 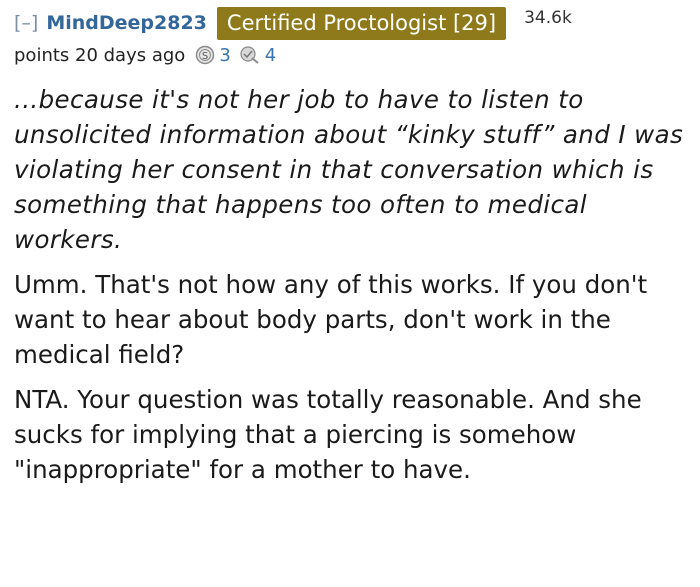 I want to click on silver-award-icon: S, so click(x=205, y=55).